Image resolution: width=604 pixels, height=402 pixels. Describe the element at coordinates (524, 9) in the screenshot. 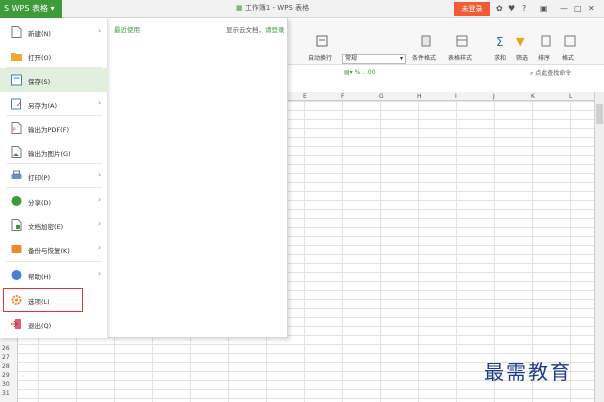

I see `help-button: ?` at that location.